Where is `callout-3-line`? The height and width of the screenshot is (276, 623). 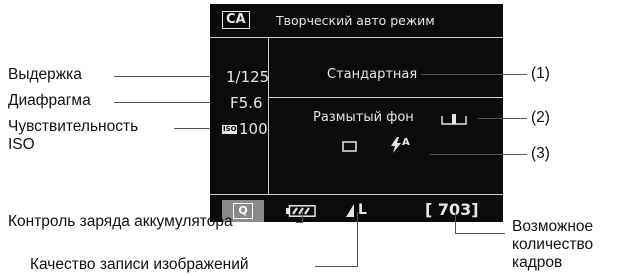
callout-3-line is located at coordinates (478, 154).